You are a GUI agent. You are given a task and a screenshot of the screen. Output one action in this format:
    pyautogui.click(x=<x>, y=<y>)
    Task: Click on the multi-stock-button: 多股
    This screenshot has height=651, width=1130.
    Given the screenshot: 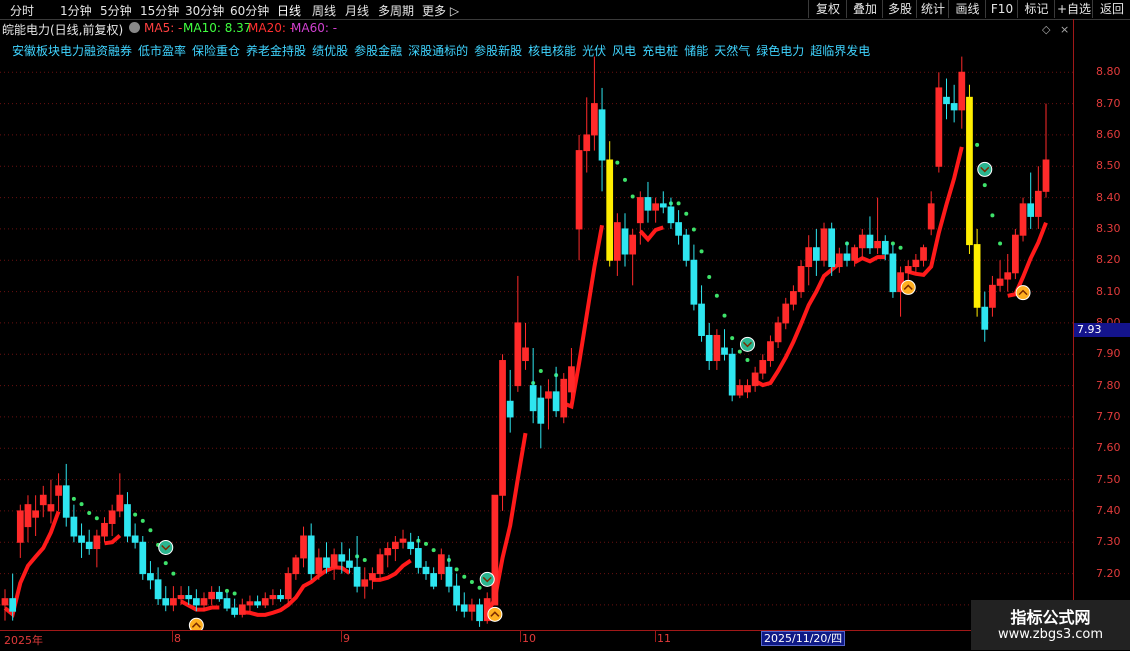 What is the action you would take?
    pyautogui.click(x=899, y=9)
    